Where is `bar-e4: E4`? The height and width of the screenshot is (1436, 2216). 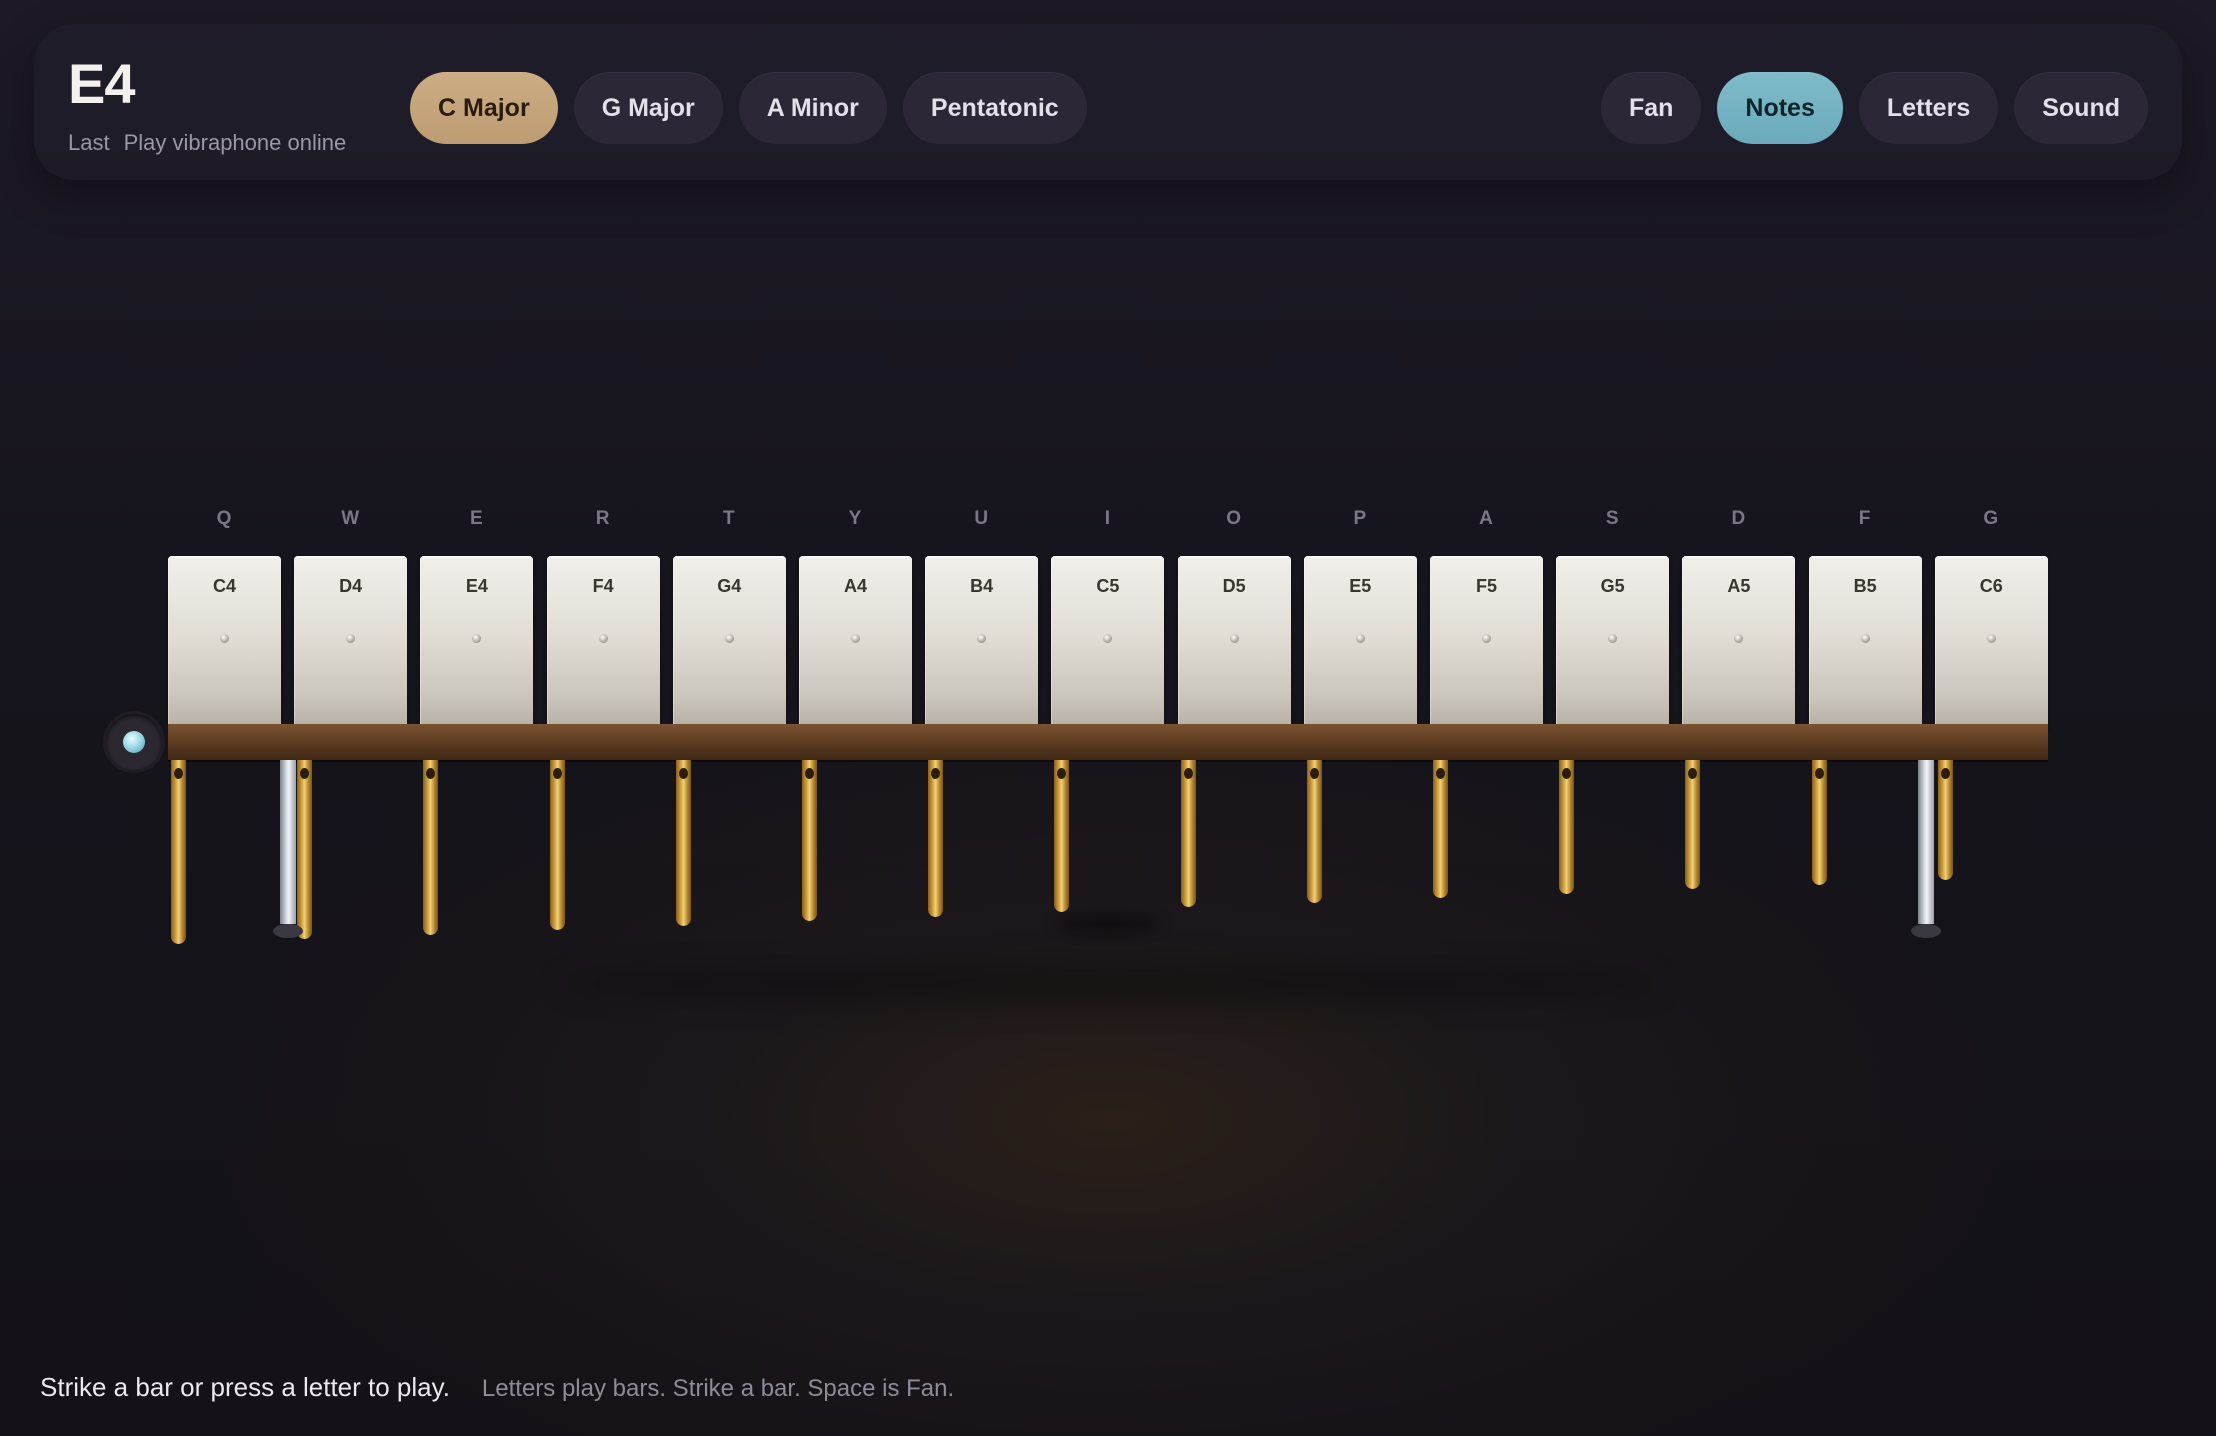 bar-e4: E4 is located at coordinates (477, 642).